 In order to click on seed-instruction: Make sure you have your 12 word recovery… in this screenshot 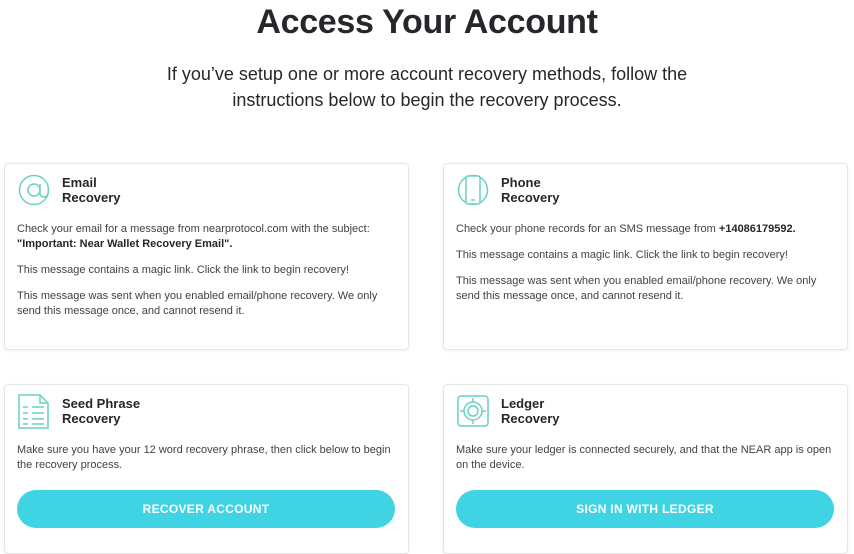, I will do `click(204, 457)`.